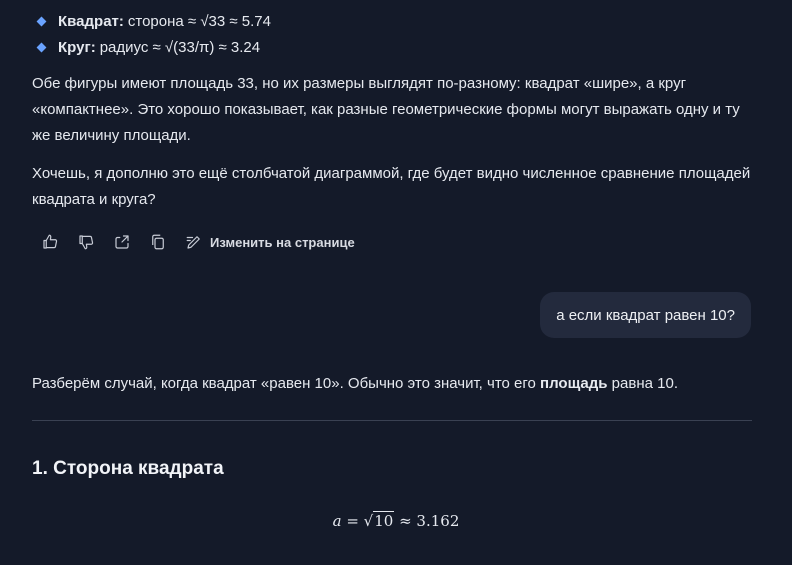 The height and width of the screenshot is (565, 792). I want to click on thumbs-down-icon, so click(86, 242).